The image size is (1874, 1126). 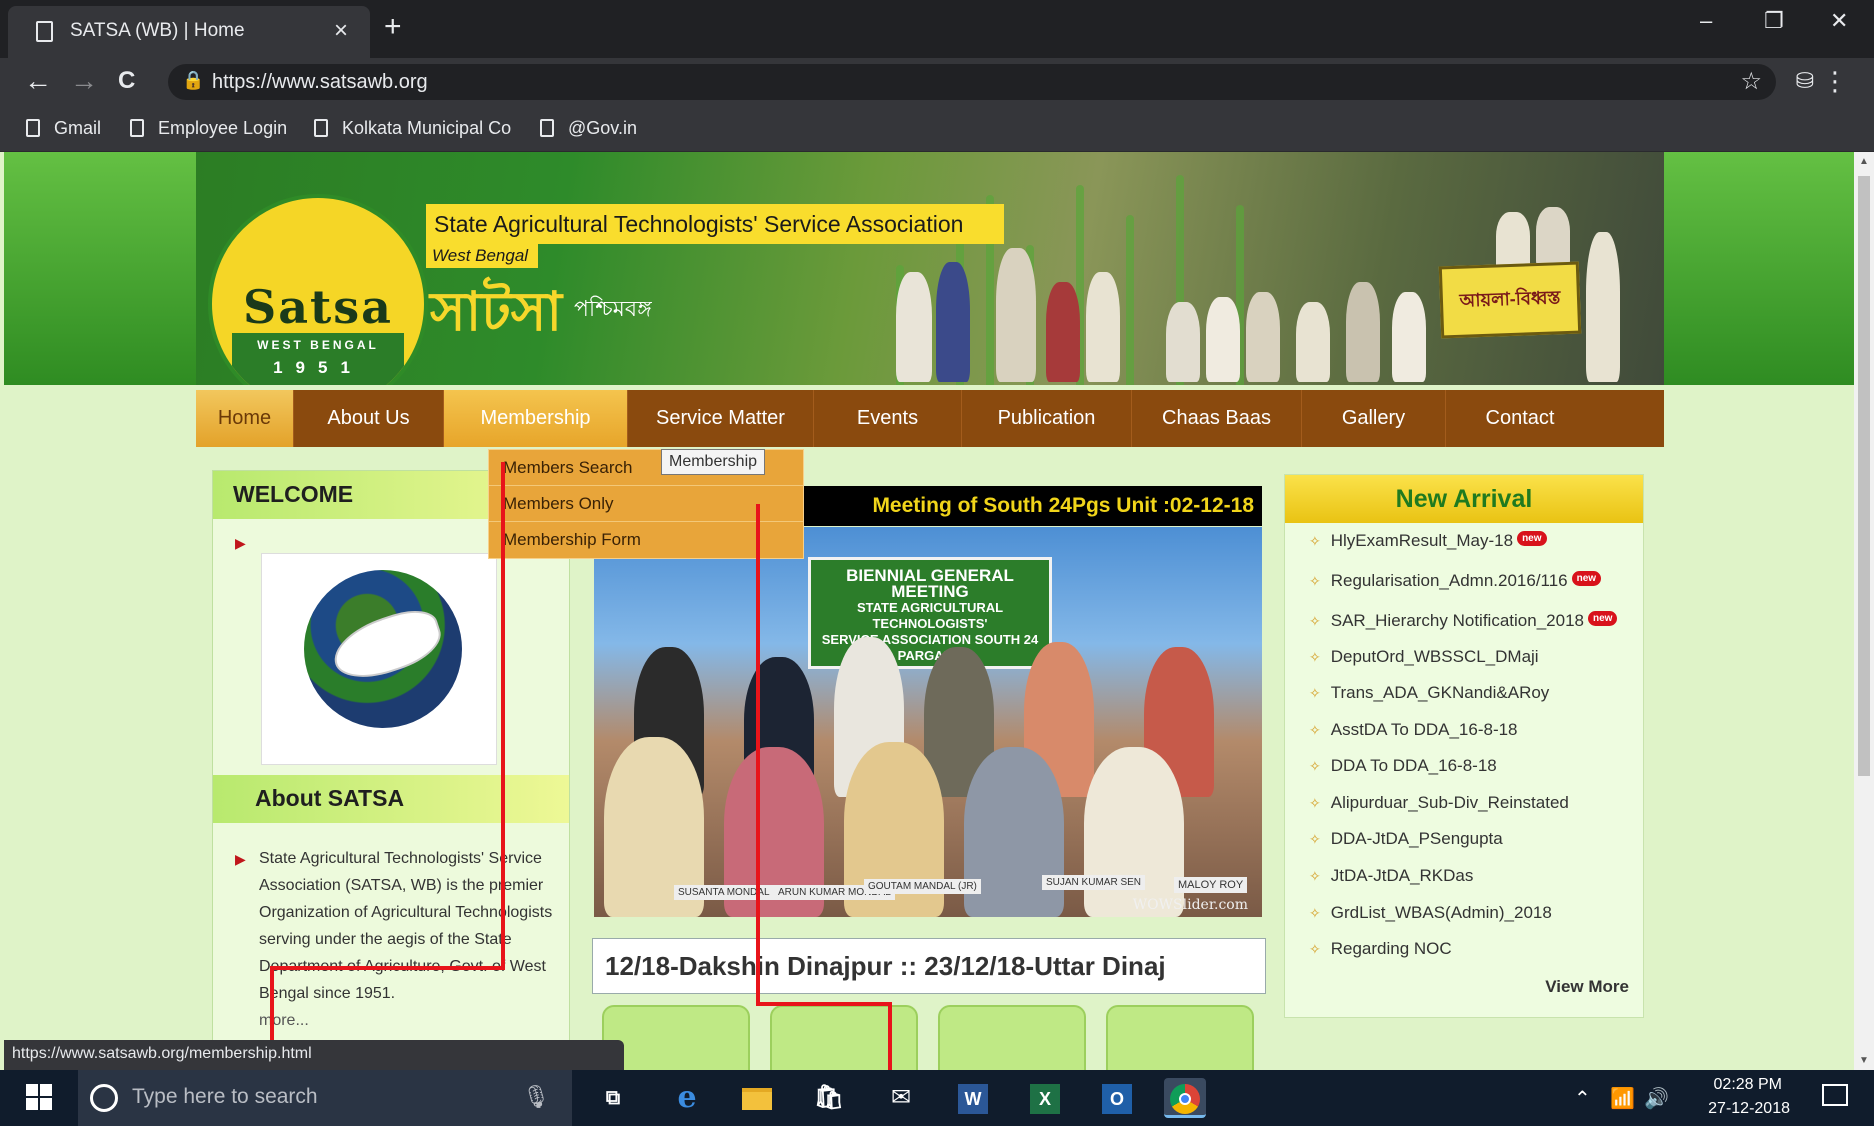 I want to click on new-arrival-item: ✧ HlyExamResult_May-18 new, so click(x=1428, y=541).